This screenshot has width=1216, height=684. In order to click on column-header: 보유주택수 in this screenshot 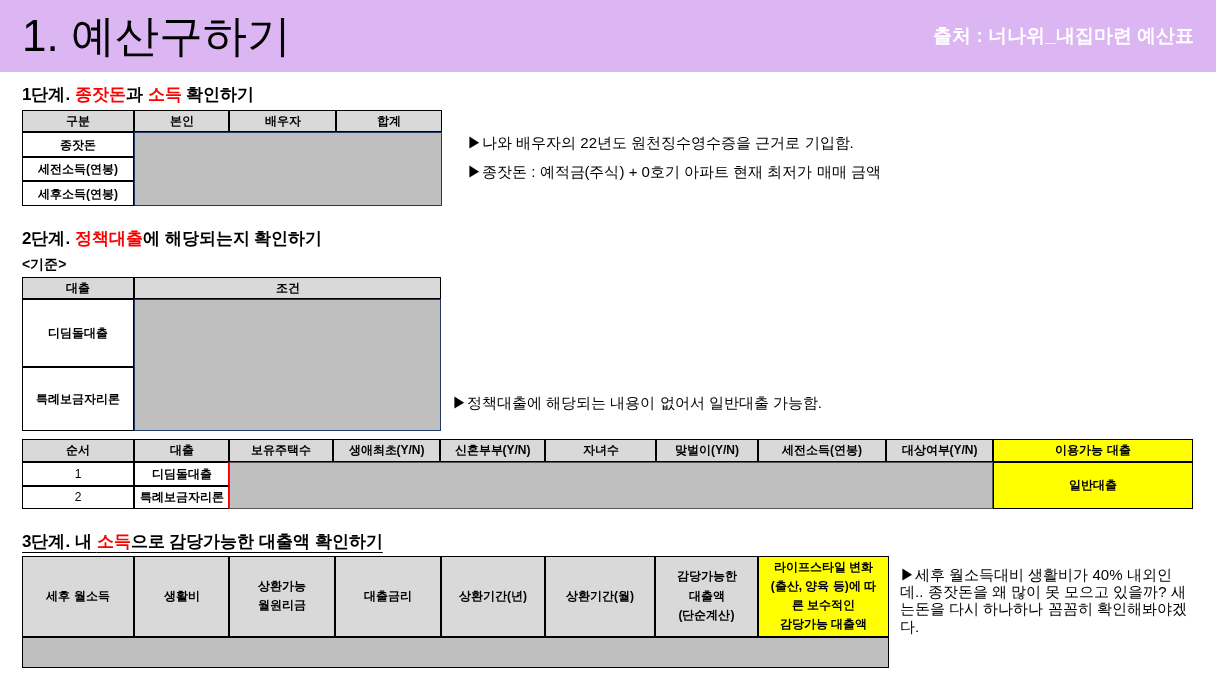, I will do `click(281, 450)`.